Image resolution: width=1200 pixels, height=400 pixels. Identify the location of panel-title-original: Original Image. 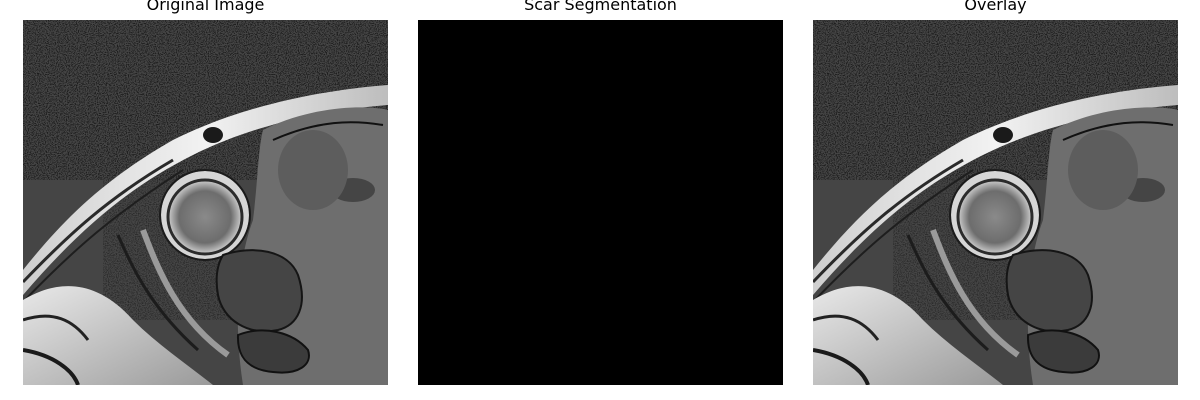
(205, 7).